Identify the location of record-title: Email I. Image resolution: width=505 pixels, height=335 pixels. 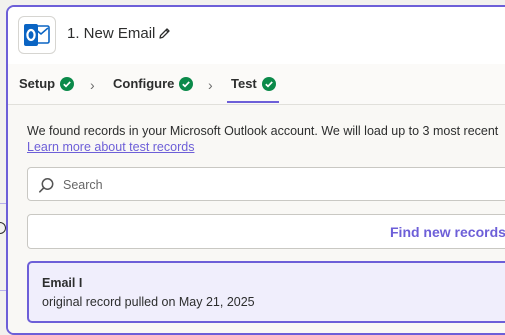
(62, 283).